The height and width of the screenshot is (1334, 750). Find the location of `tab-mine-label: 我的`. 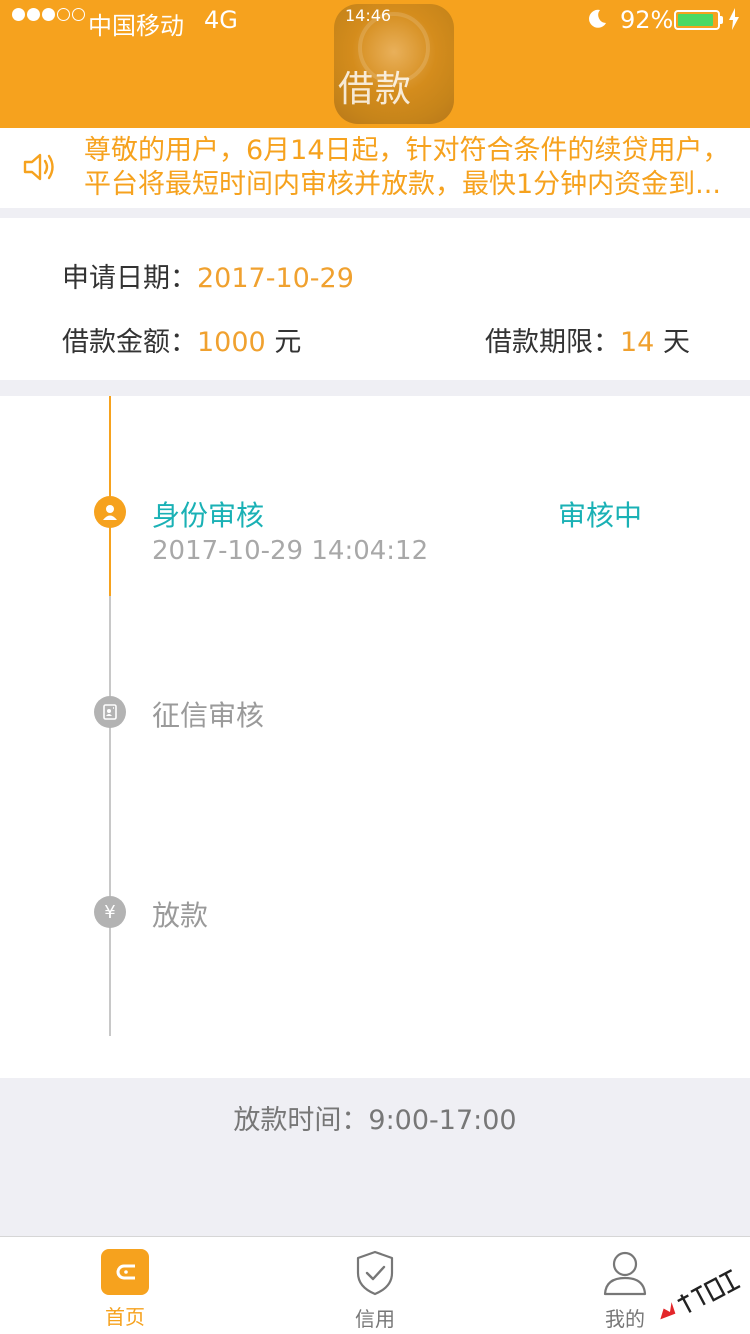

tab-mine-label: 我的 is located at coordinates (625, 1319).